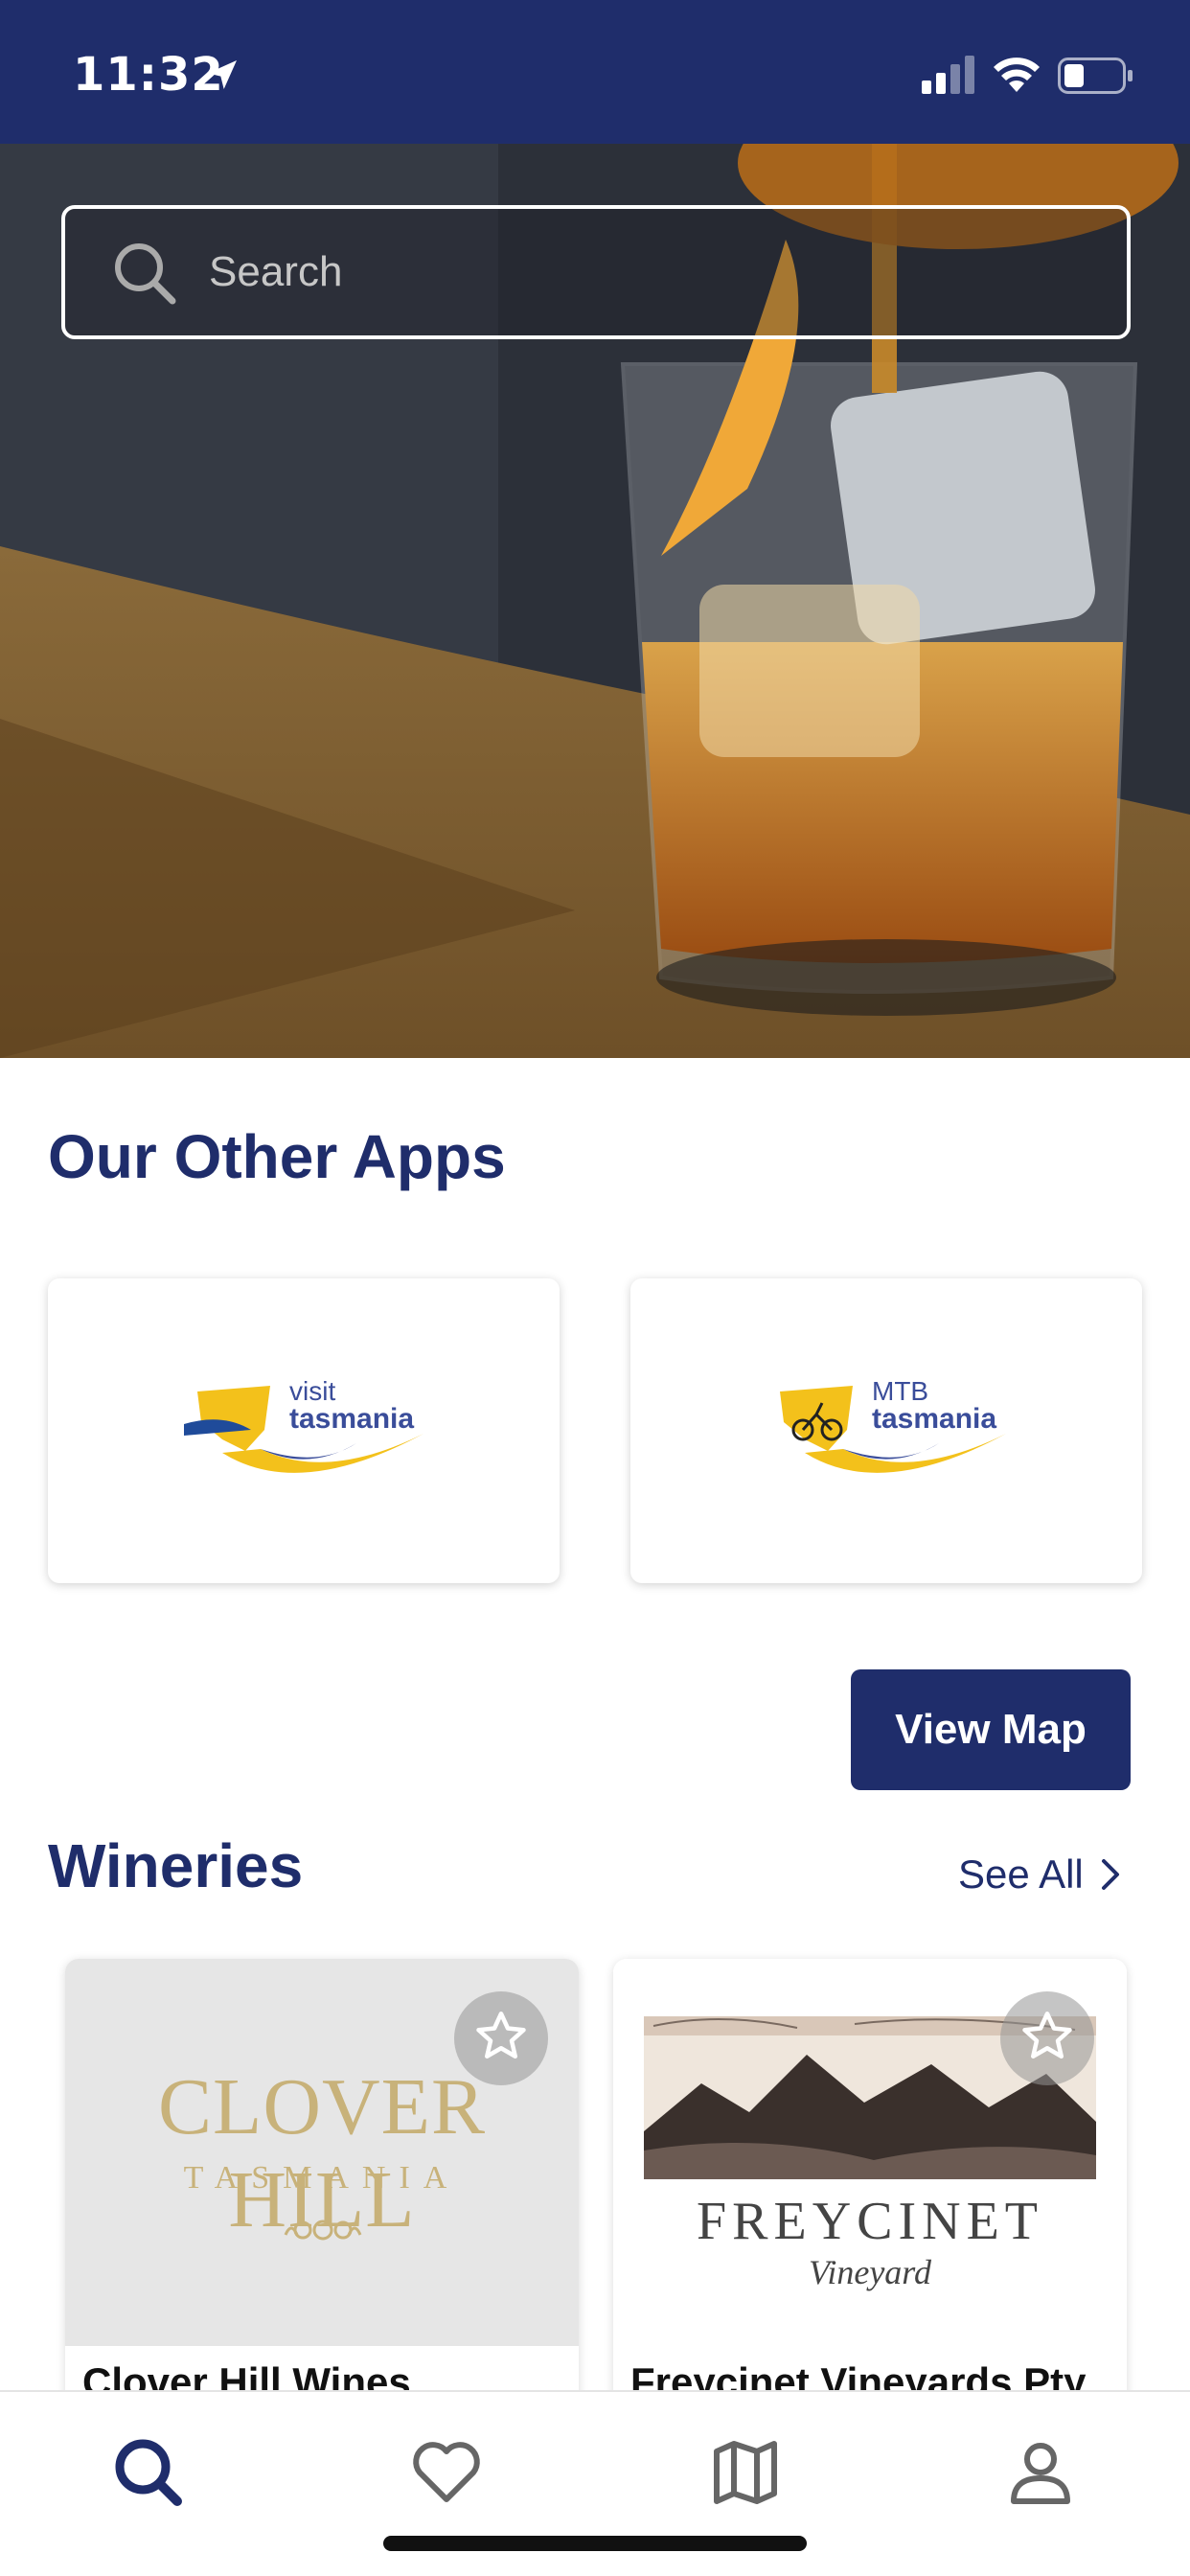  Describe the element at coordinates (640, 272) in the screenshot. I see `search-input` at that location.